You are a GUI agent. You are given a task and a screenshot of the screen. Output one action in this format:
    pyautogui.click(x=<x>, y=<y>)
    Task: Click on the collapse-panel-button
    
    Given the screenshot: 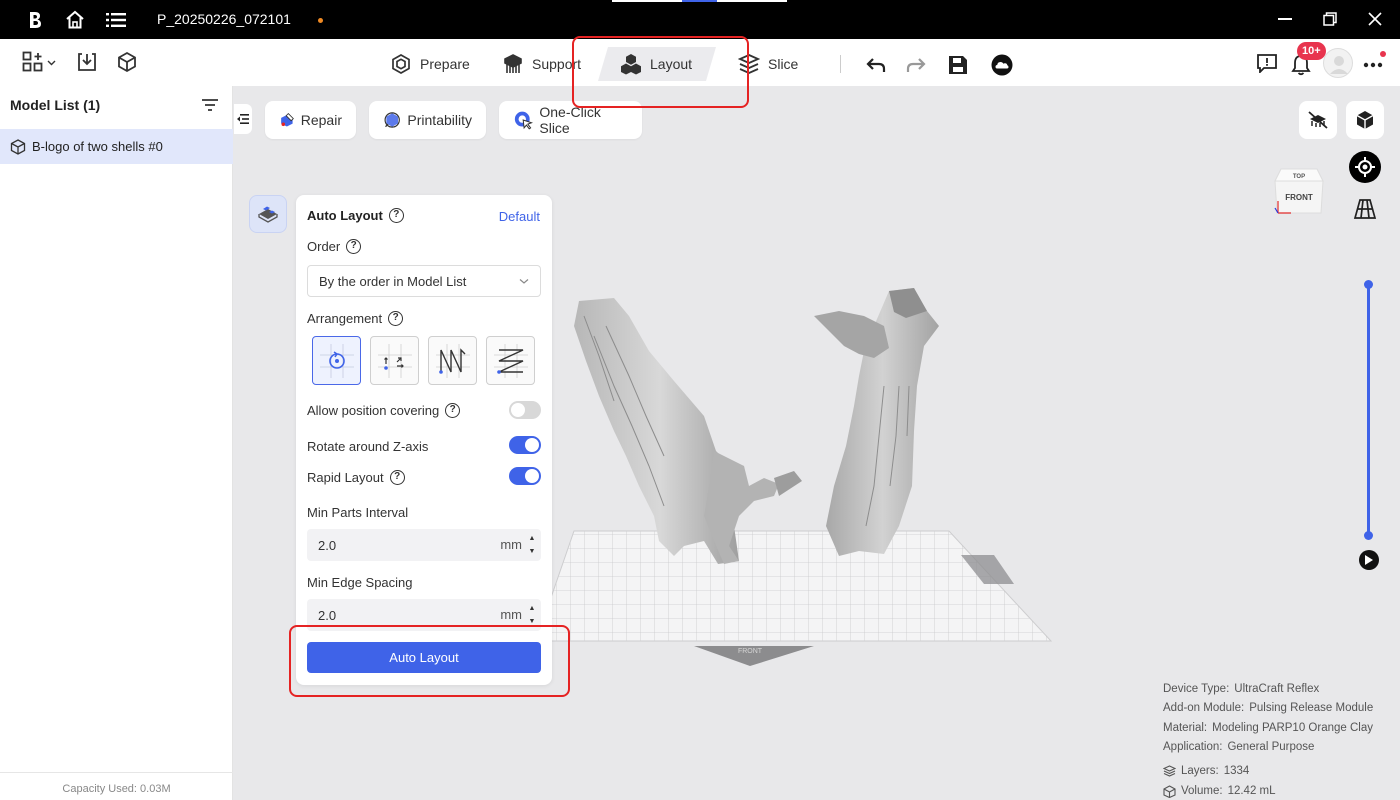 What is the action you would take?
    pyautogui.click(x=243, y=119)
    